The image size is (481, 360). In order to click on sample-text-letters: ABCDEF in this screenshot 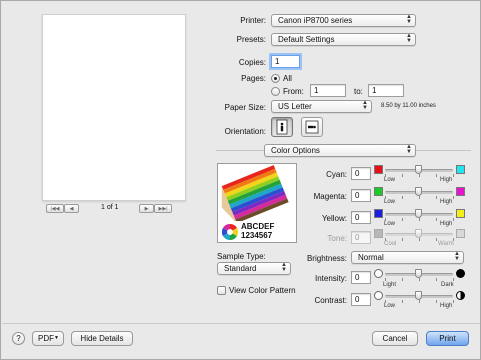, I will do `click(258, 226)`.